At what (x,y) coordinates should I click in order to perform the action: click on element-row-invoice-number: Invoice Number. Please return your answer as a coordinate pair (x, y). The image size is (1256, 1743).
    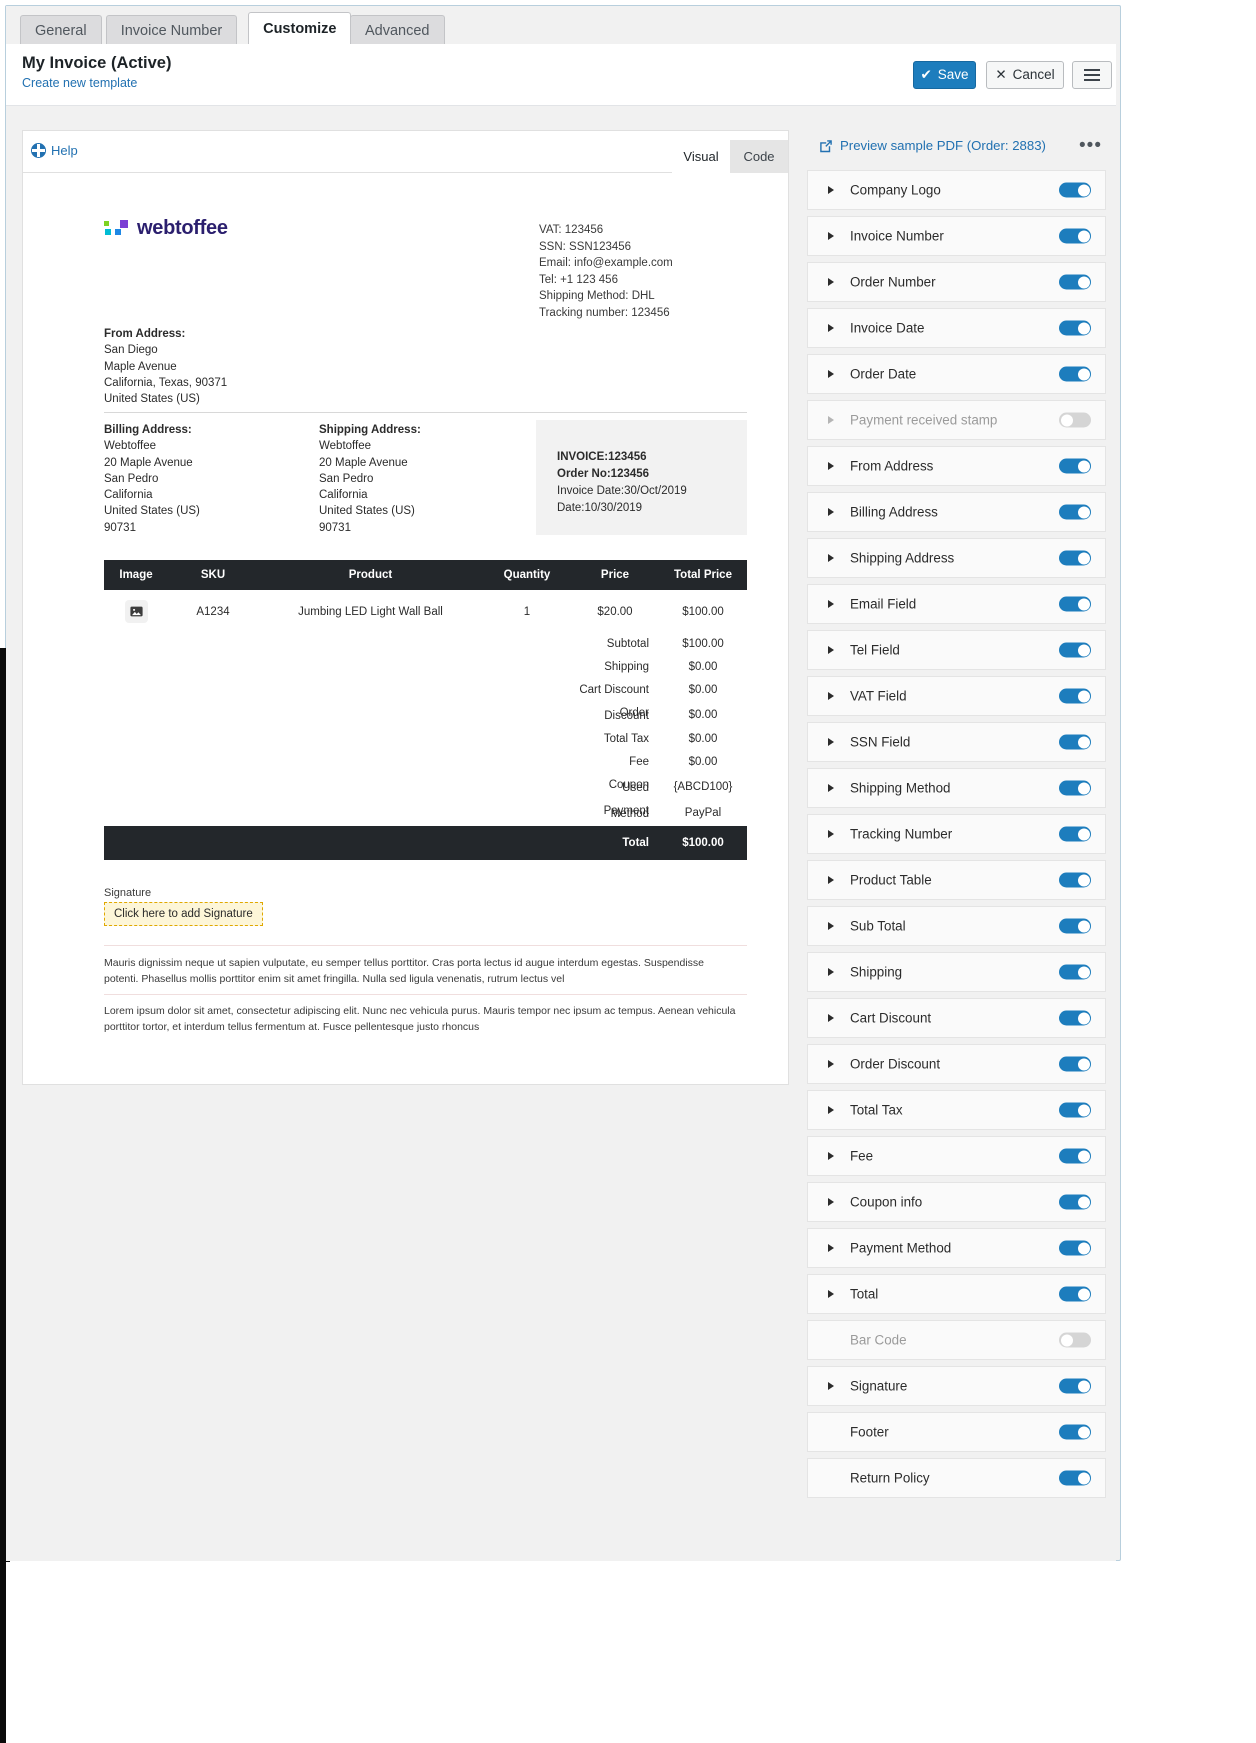
    Looking at the image, I should click on (956, 236).